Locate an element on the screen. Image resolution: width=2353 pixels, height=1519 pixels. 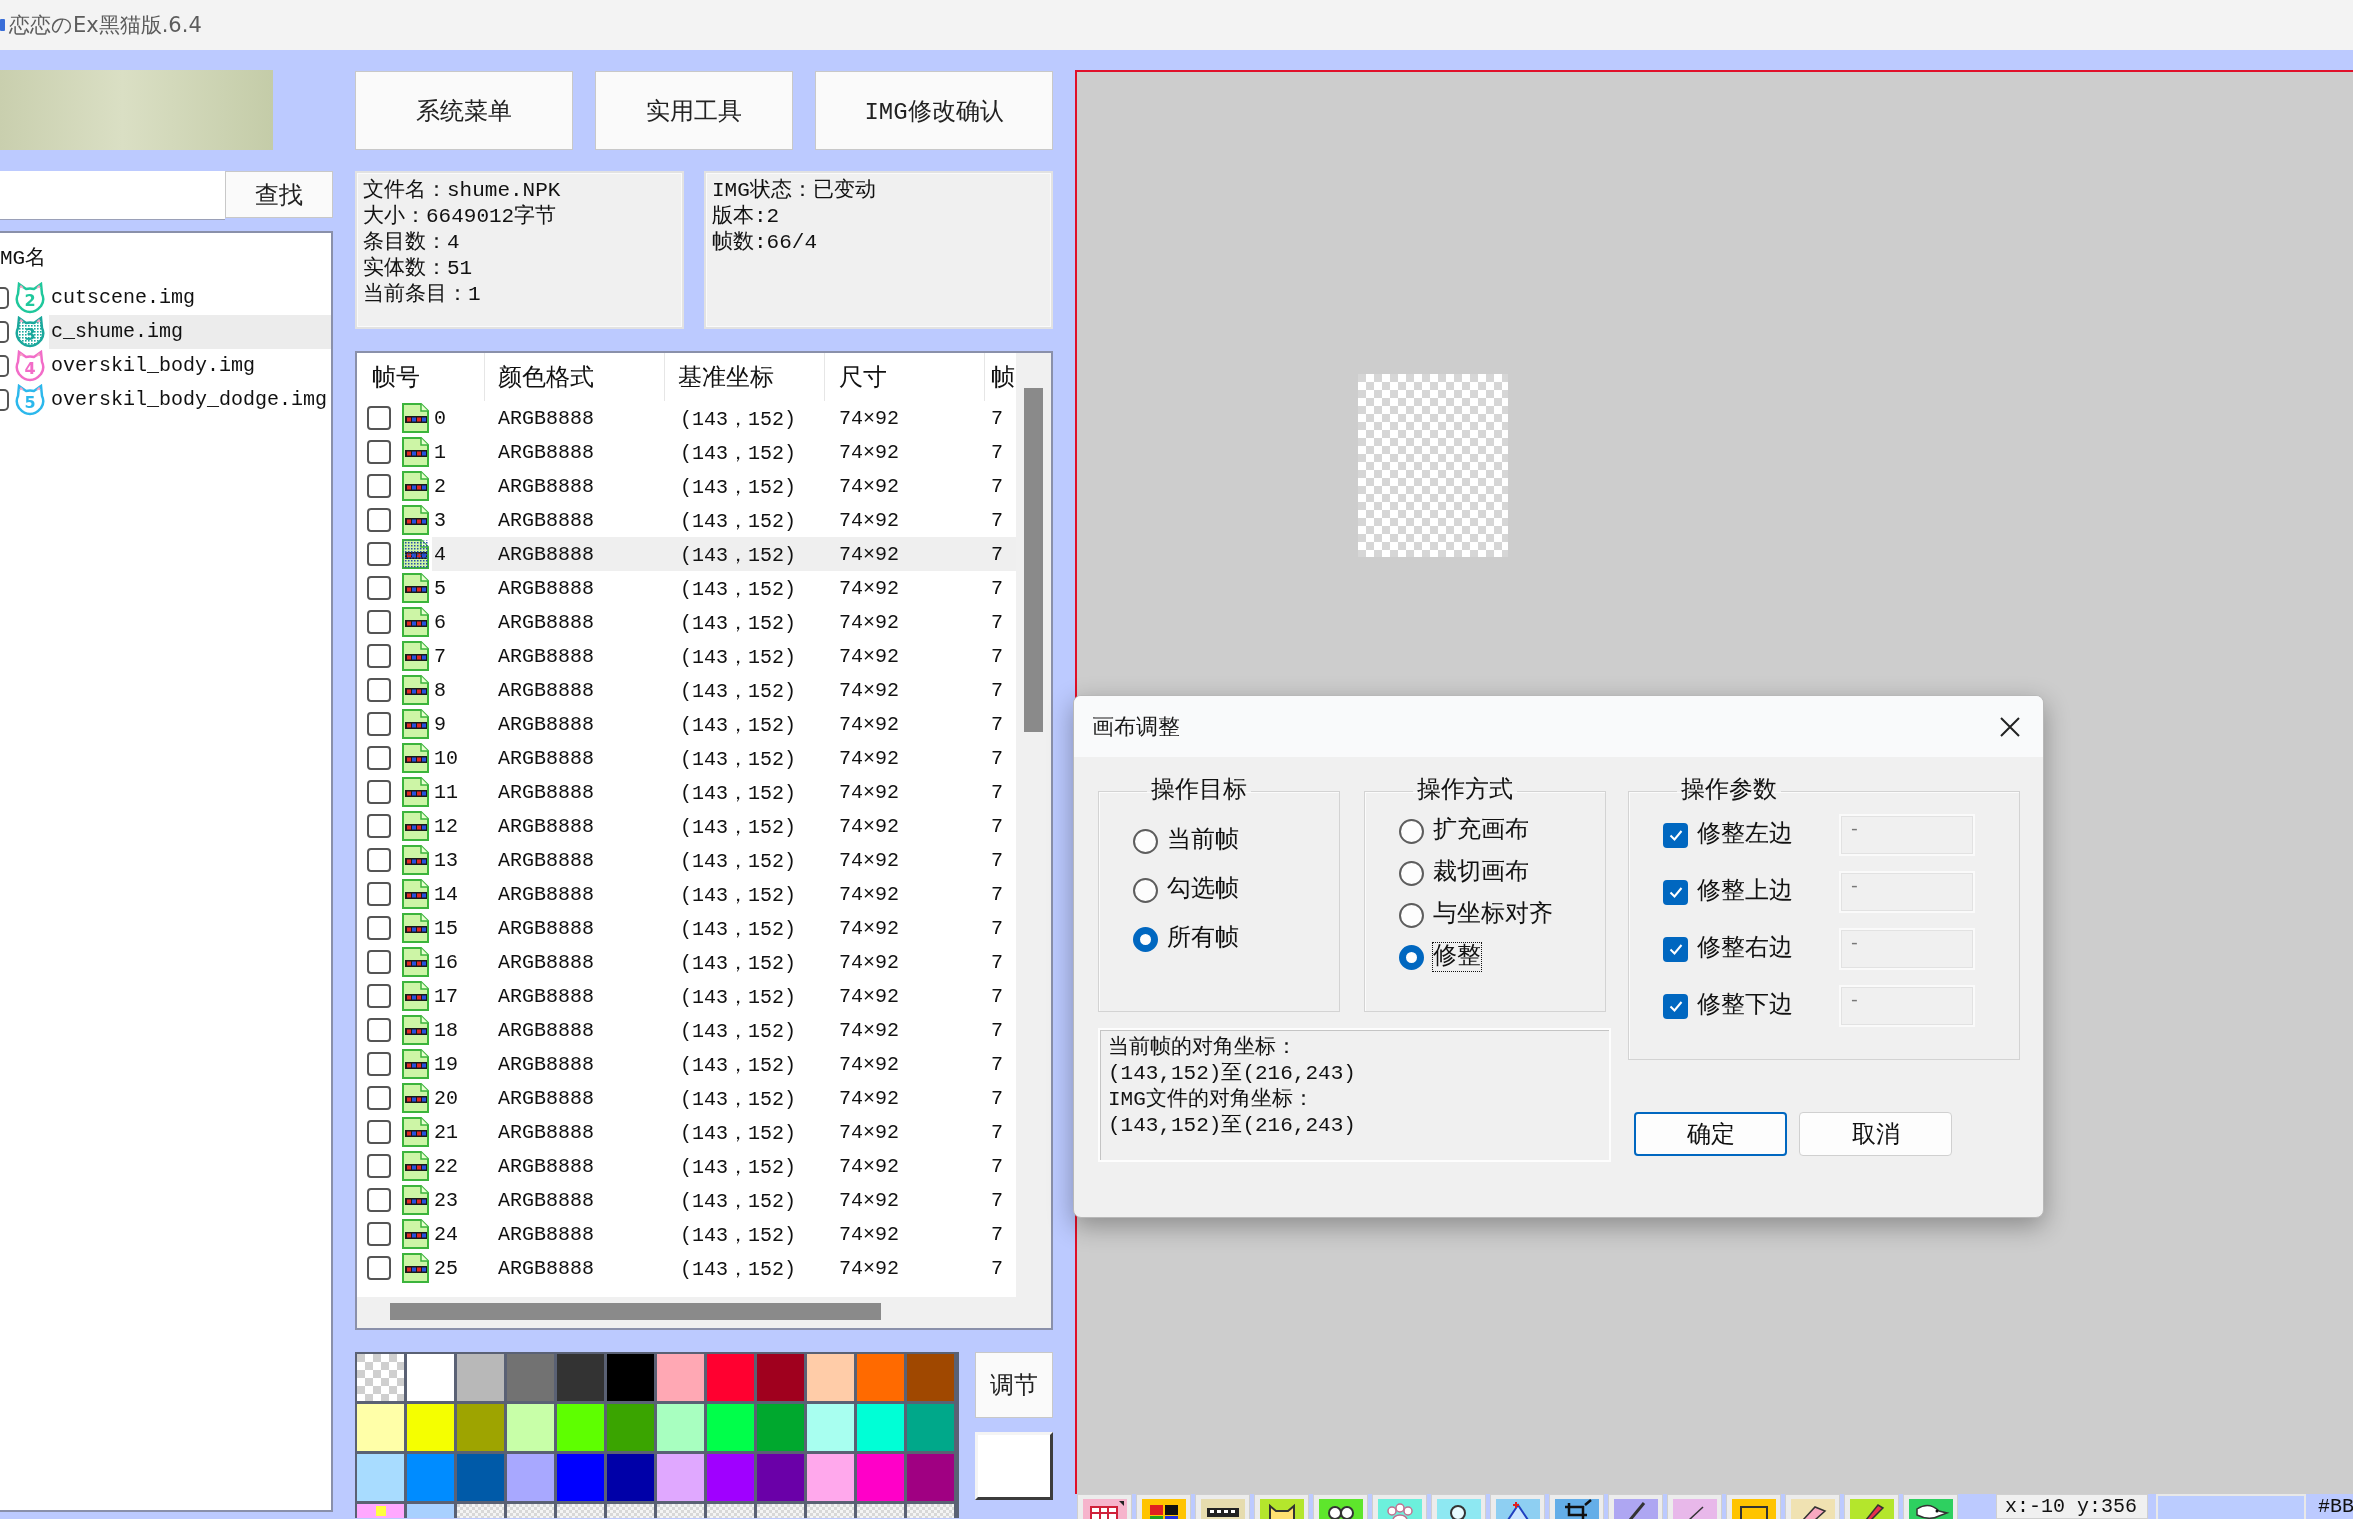
table-row: 8 ARGB8888 (143，152) 74×92 7 is located at coordinates (686, 690).